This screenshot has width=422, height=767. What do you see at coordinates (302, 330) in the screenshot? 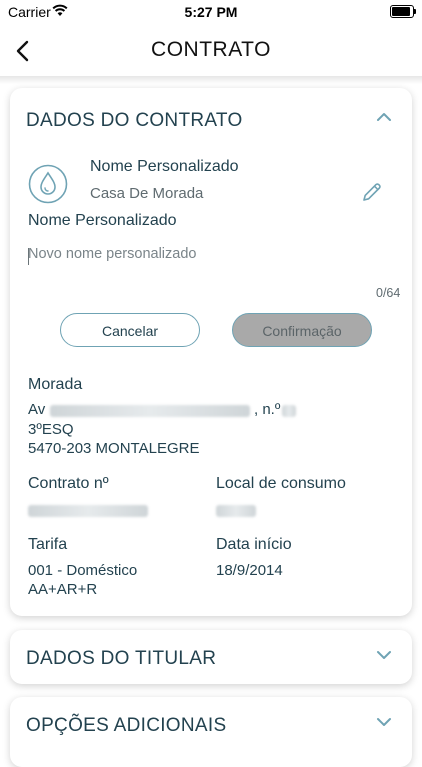
I see `confirm-button: Confirmação` at bounding box center [302, 330].